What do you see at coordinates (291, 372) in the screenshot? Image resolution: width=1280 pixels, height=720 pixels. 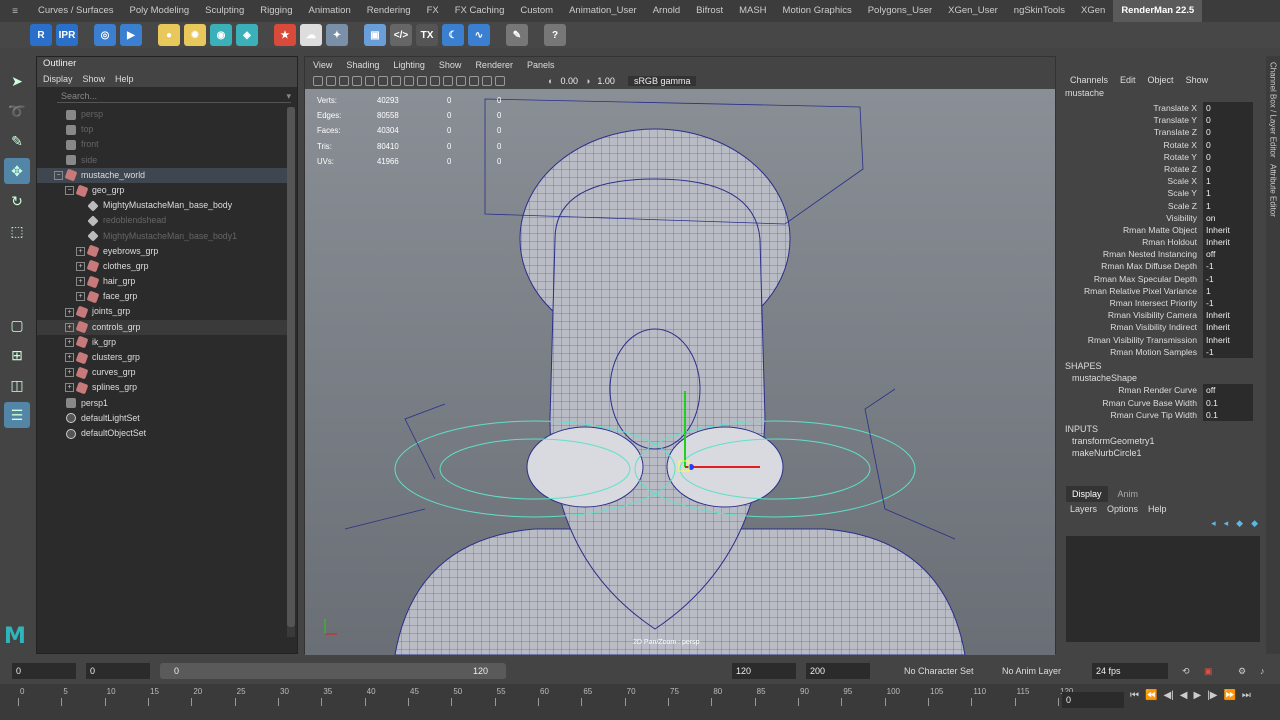 I see `outliner-scrollbar` at bounding box center [291, 372].